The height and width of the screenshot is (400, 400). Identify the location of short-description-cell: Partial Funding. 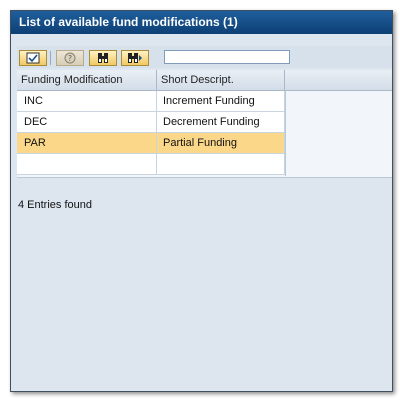
(221, 143).